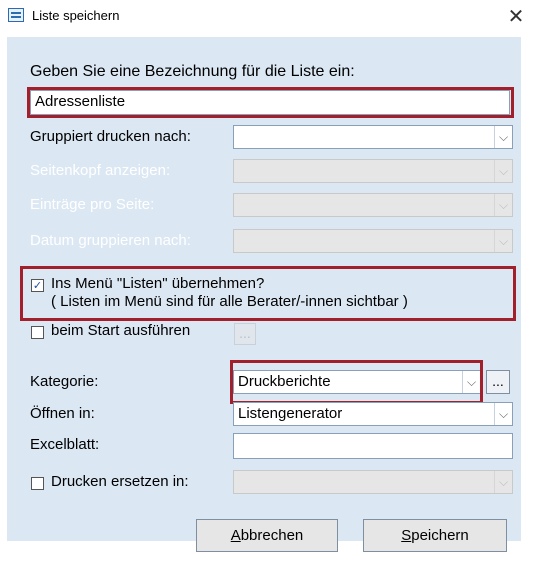 This screenshot has width=538, height=564. Describe the element at coordinates (373, 205) in the screenshot. I see `entries-per-page-select: ⌵` at that location.